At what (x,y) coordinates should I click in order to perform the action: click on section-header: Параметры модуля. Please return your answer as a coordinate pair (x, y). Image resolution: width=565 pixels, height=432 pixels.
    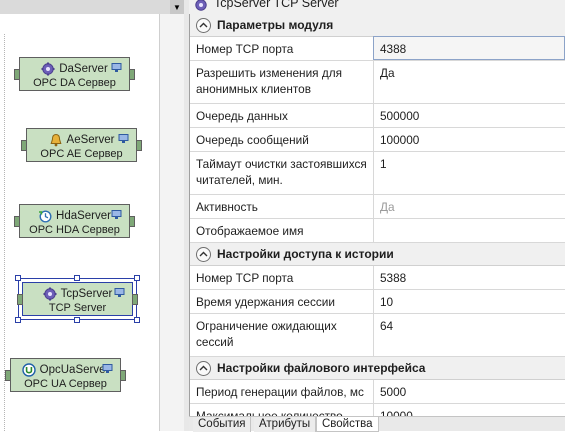
    Looking at the image, I should click on (377, 25).